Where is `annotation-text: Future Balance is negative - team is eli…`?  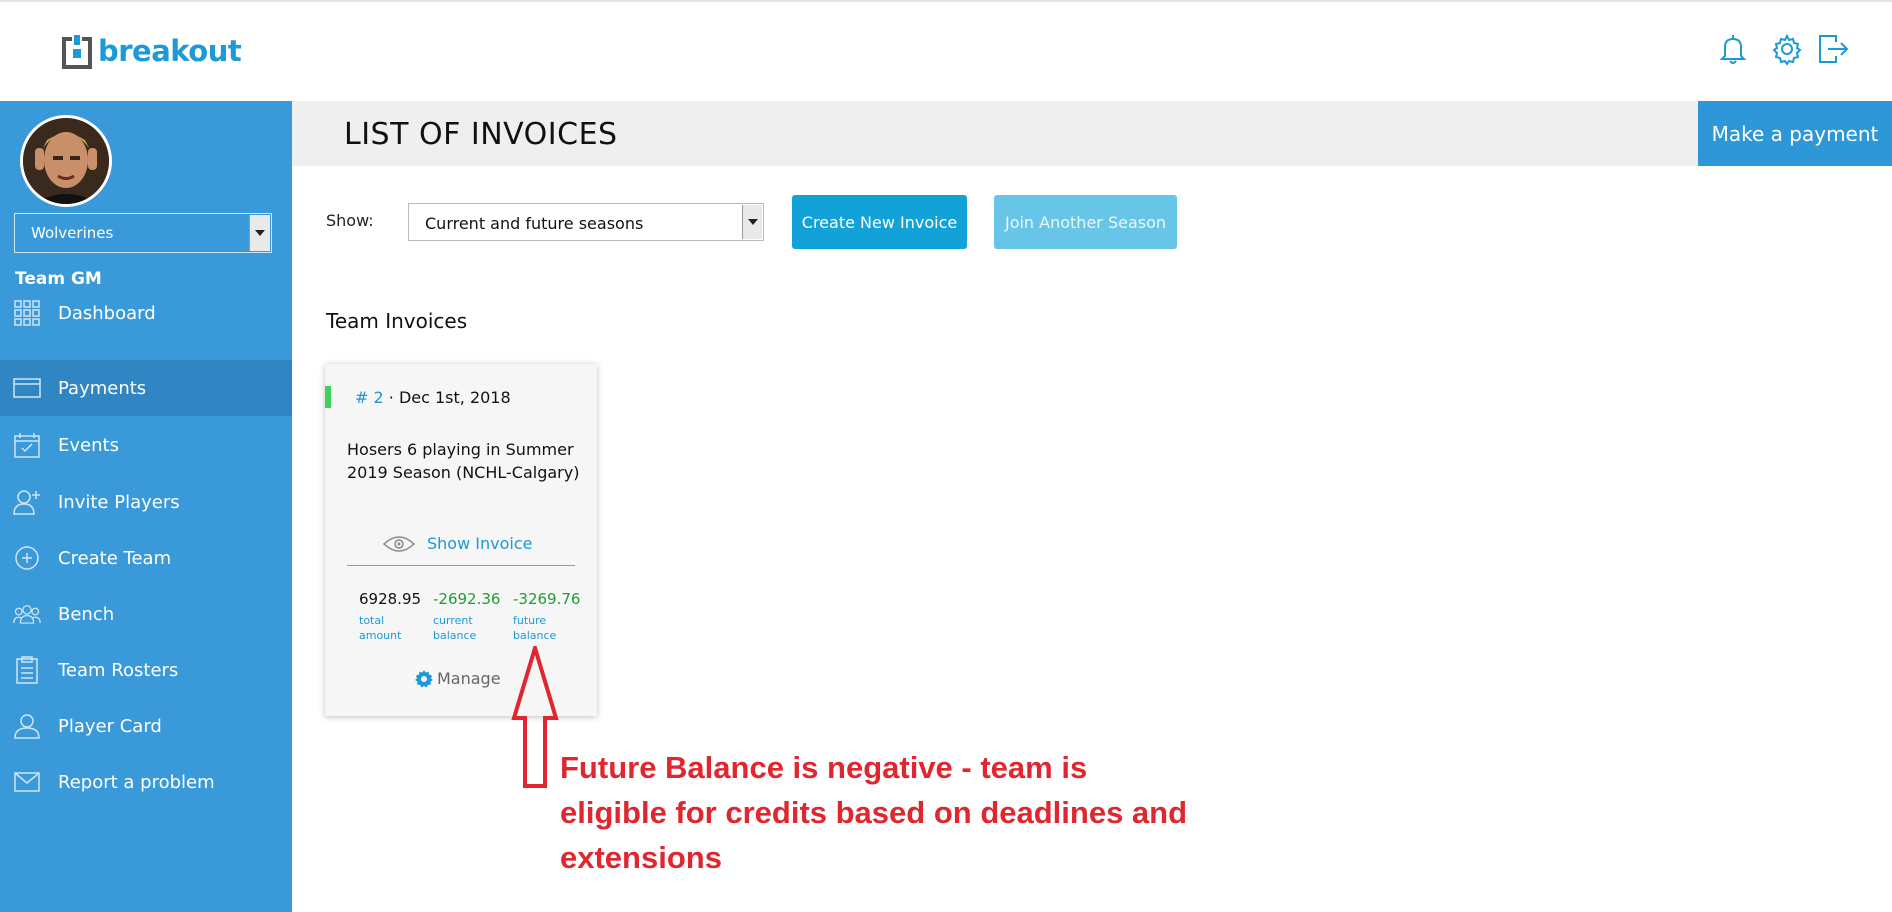
annotation-text: Future Balance is negative - team is eli… is located at coordinates (874, 812).